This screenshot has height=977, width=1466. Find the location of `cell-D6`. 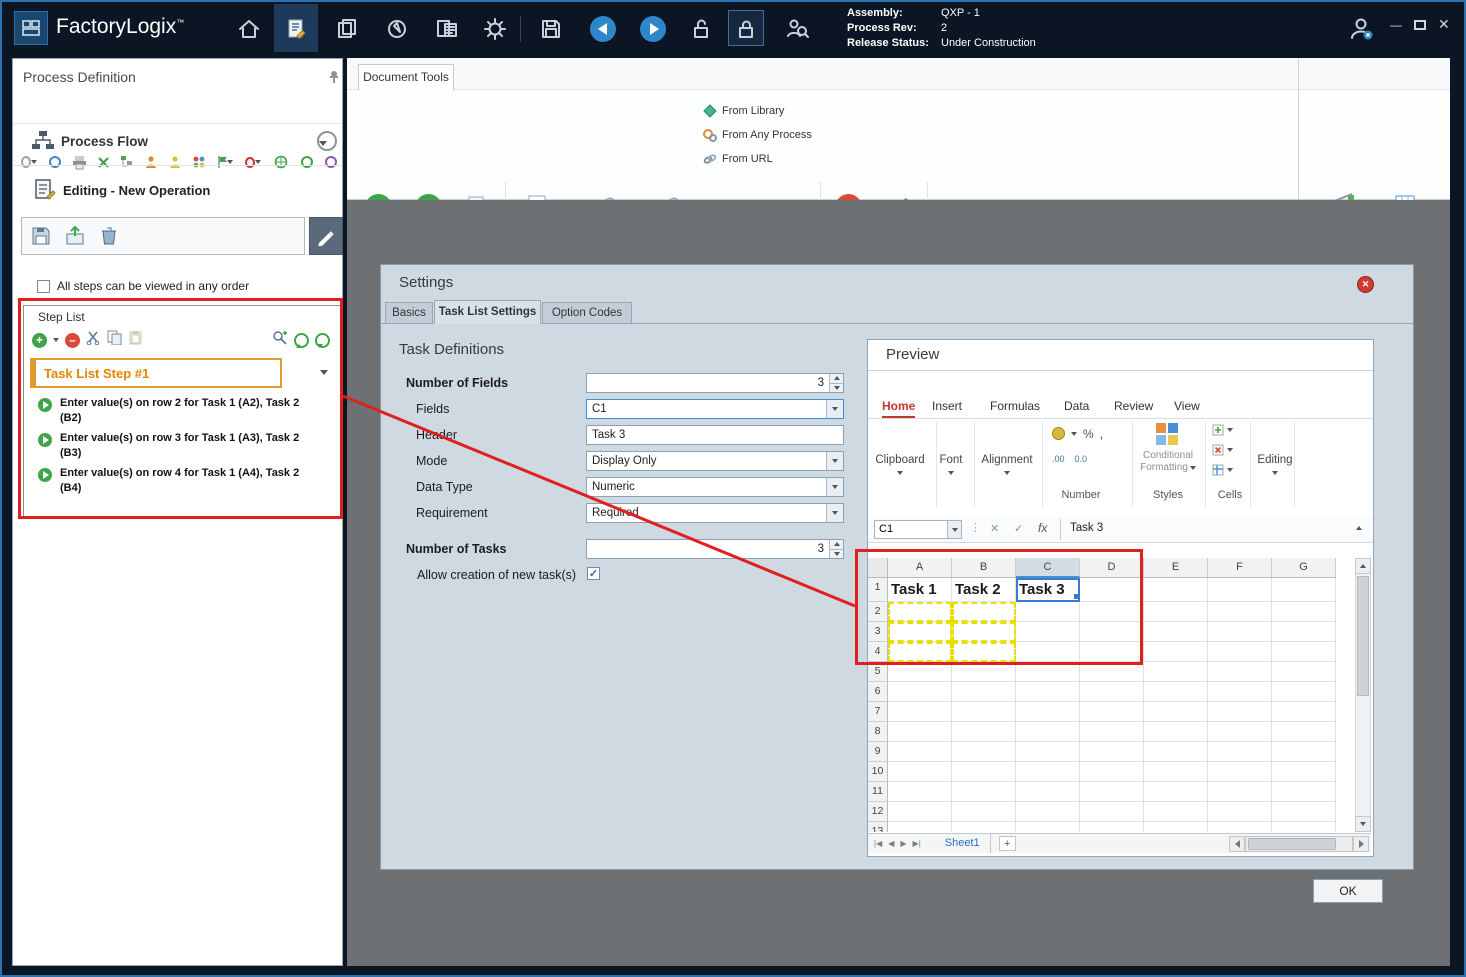

cell-D6 is located at coordinates (1112, 692).